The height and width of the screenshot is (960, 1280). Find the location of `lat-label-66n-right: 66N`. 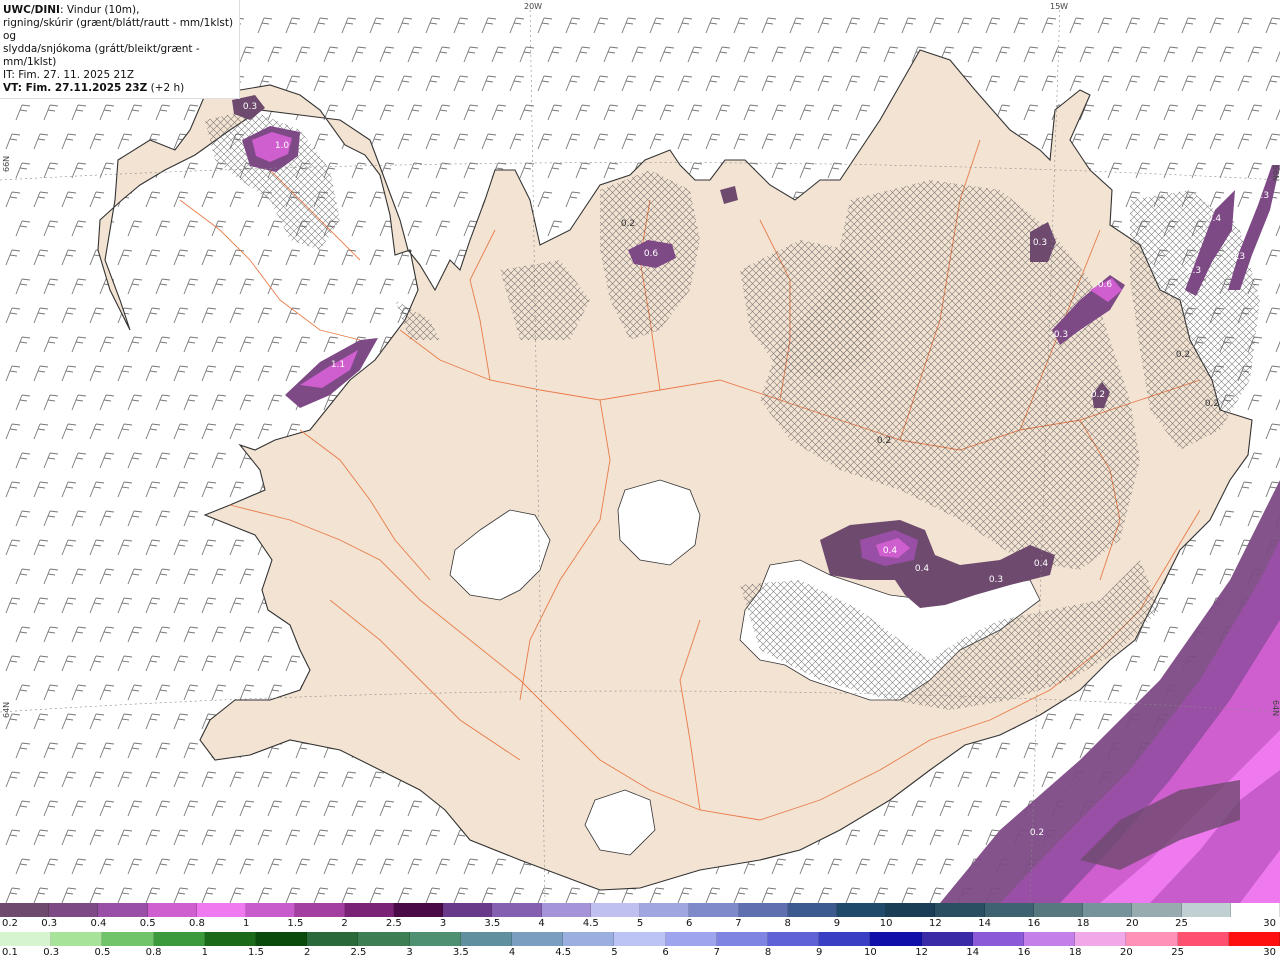

lat-label-66n-right: 66N is located at coordinates (1275, 173).